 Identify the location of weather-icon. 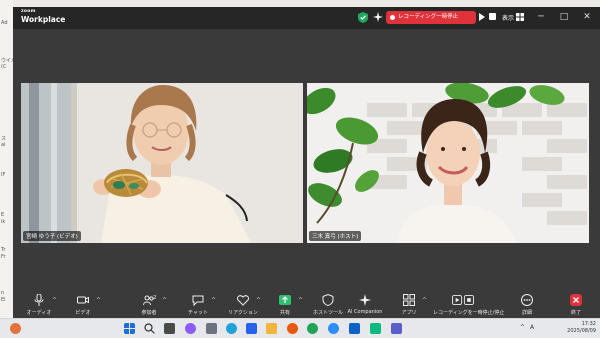
(15, 328).